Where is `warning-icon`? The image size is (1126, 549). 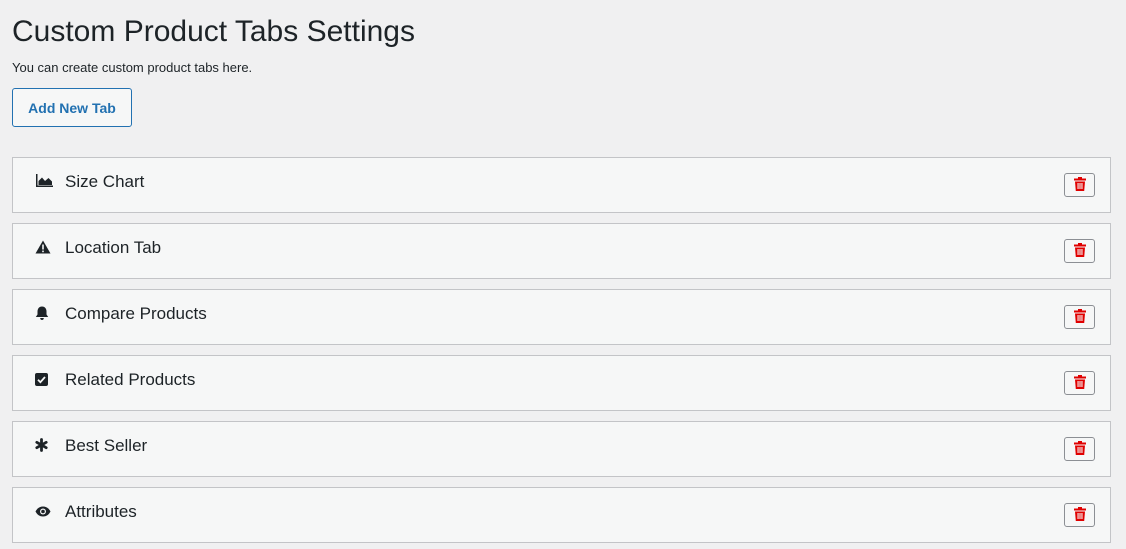
warning-icon is located at coordinates (44, 247).